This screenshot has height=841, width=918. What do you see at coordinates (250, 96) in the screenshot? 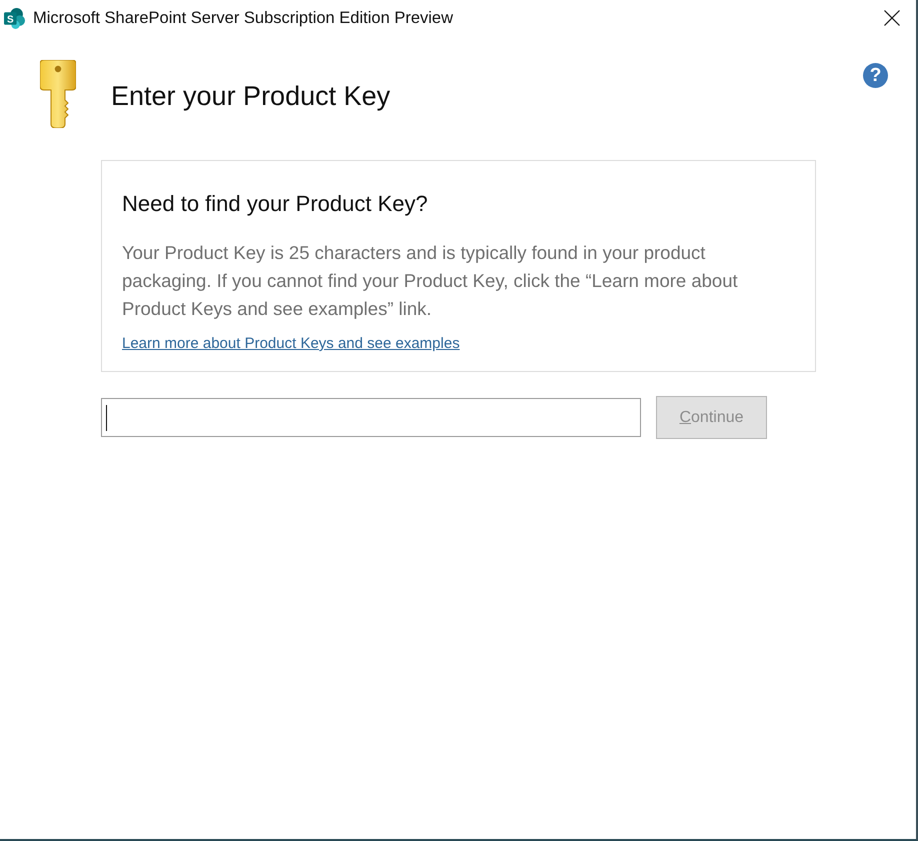
I see `page-heading: Enter your Product Key` at bounding box center [250, 96].